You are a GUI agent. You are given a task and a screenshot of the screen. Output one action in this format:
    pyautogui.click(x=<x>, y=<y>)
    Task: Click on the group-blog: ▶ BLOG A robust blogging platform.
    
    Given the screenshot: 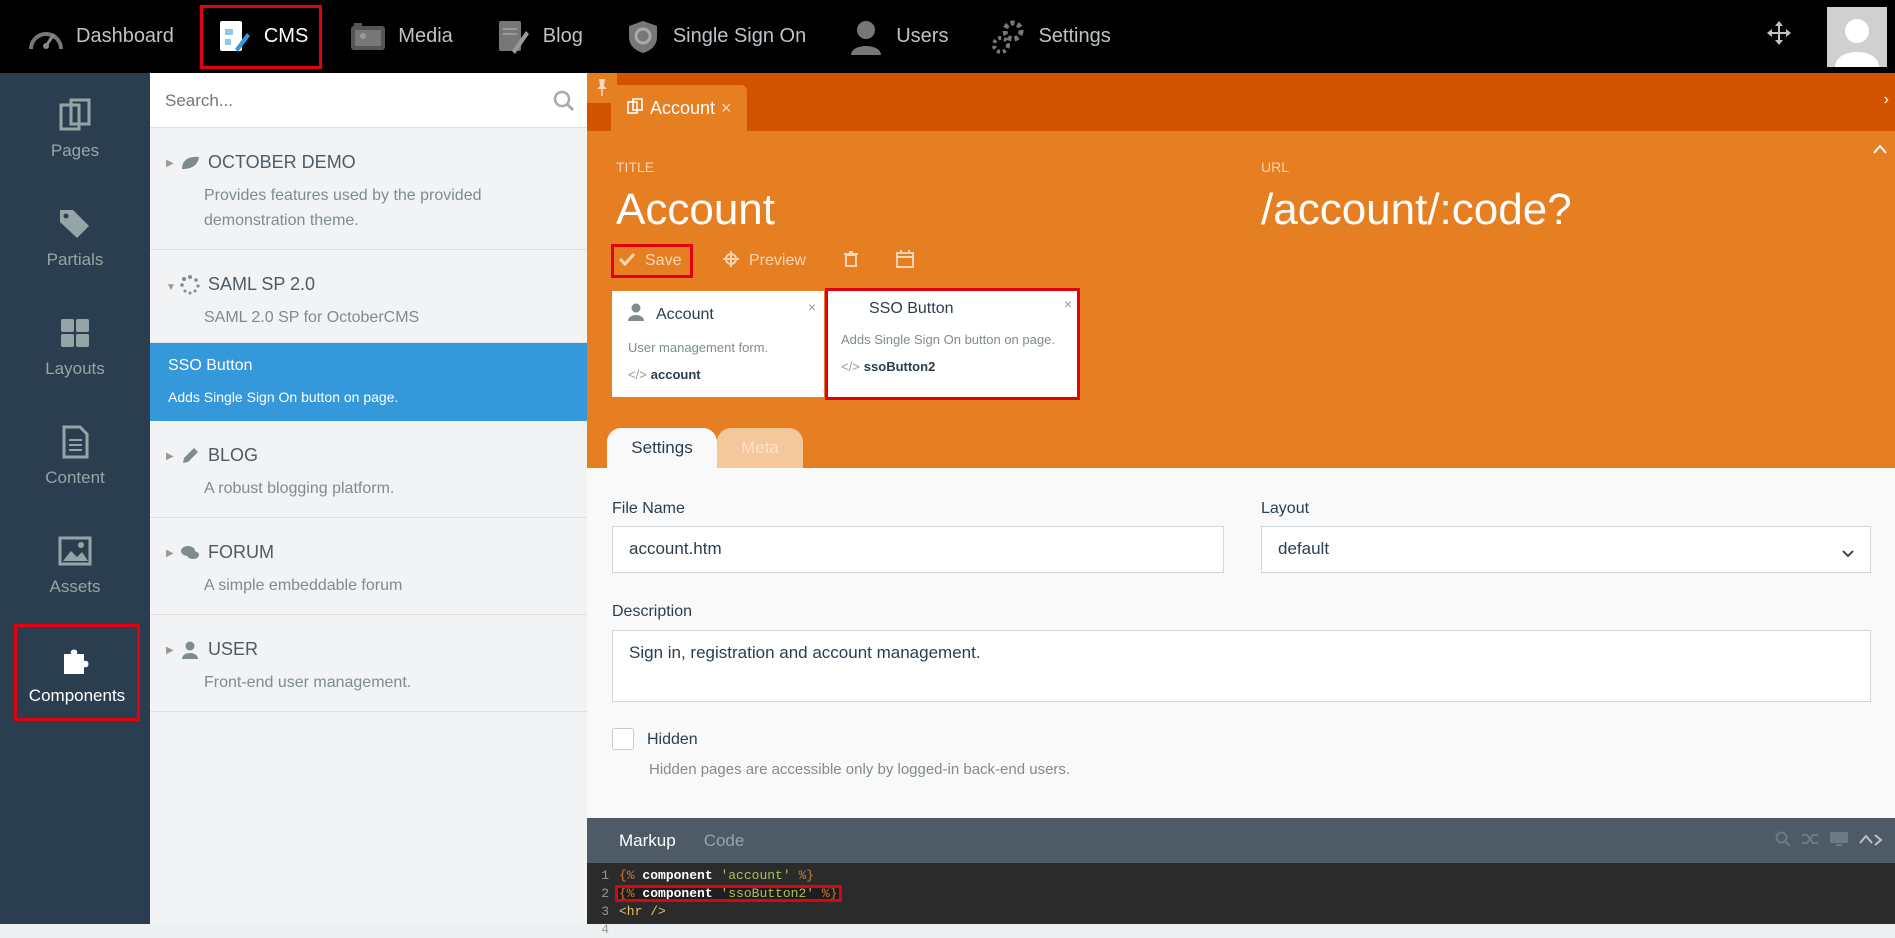 What is the action you would take?
    pyautogui.click(x=368, y=469)
    